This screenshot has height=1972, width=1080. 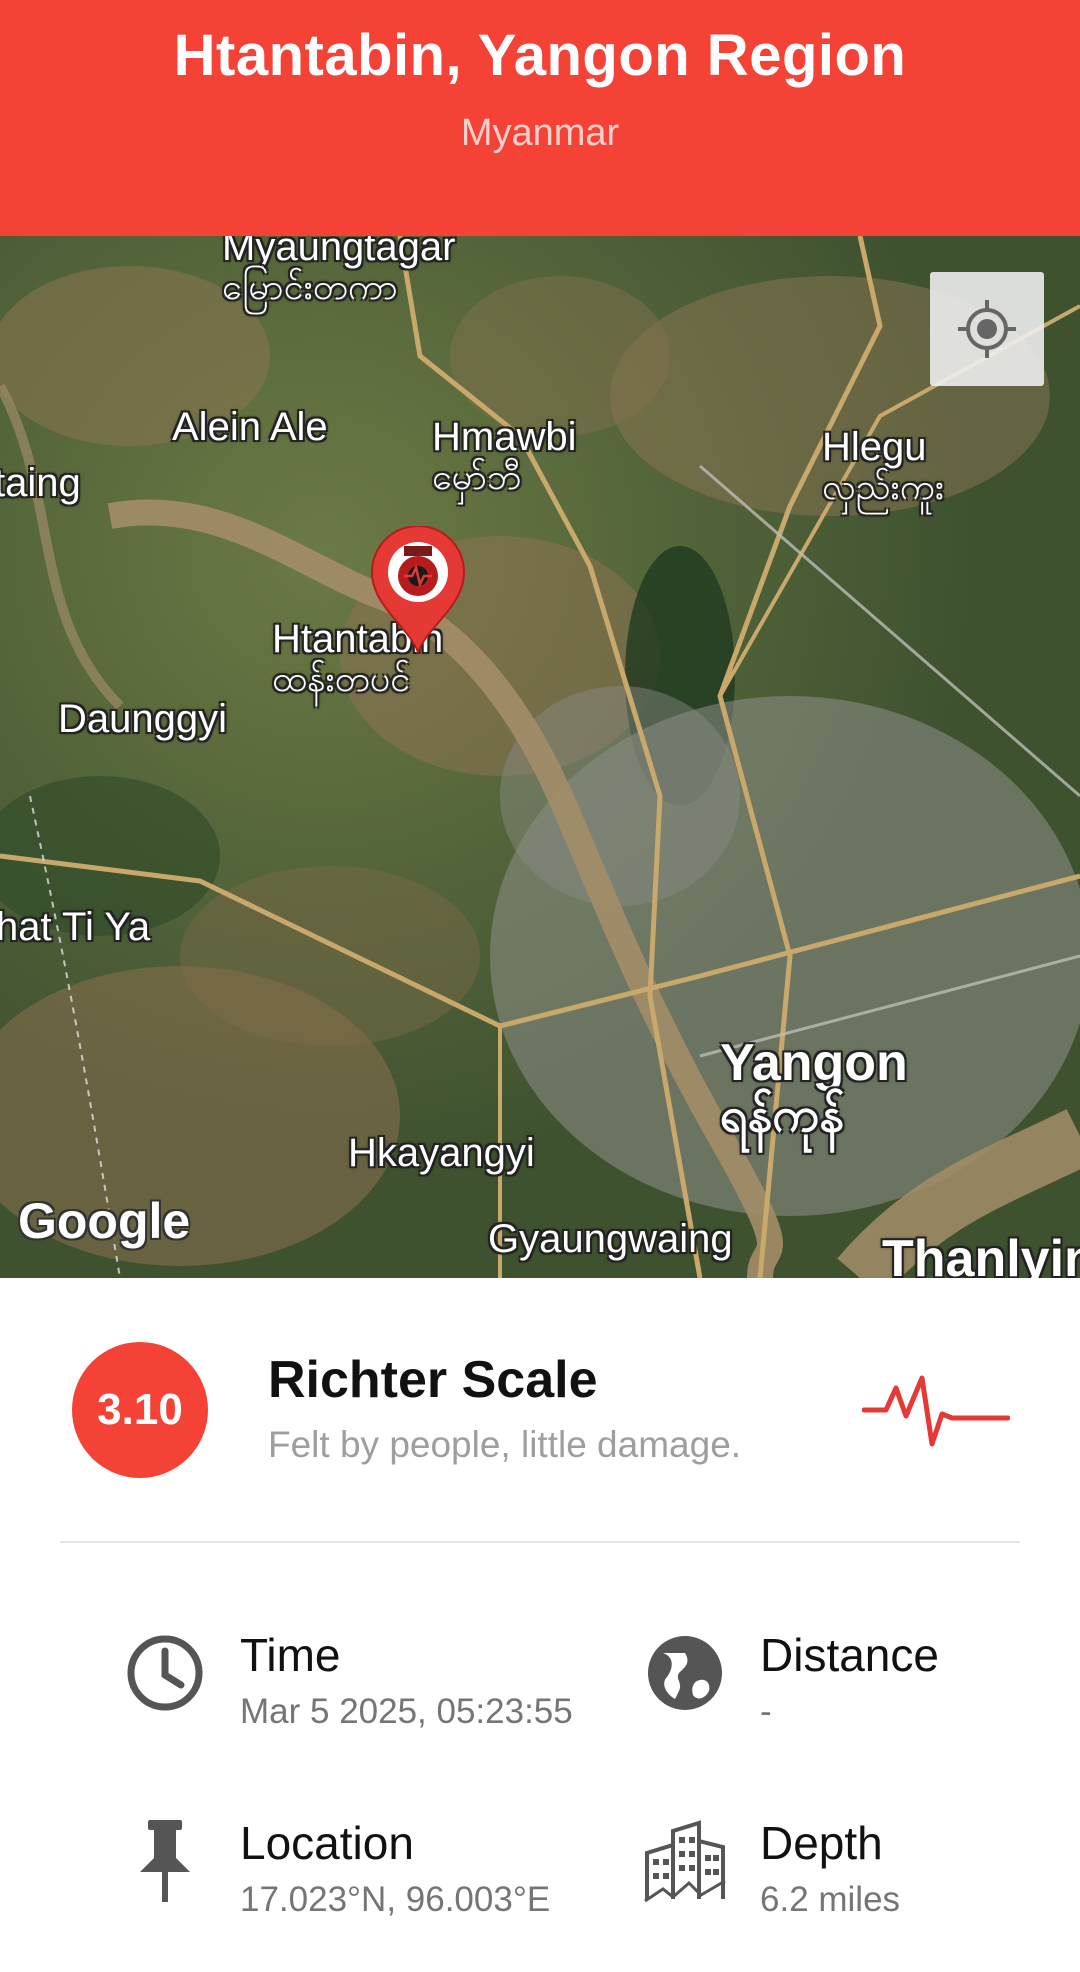 What do you see at coordinates (504, 456) in the screenshot?
I see `map-label-hmawbi: Hmawbi မှော်ဘီ` at bounding box center [504, 456].